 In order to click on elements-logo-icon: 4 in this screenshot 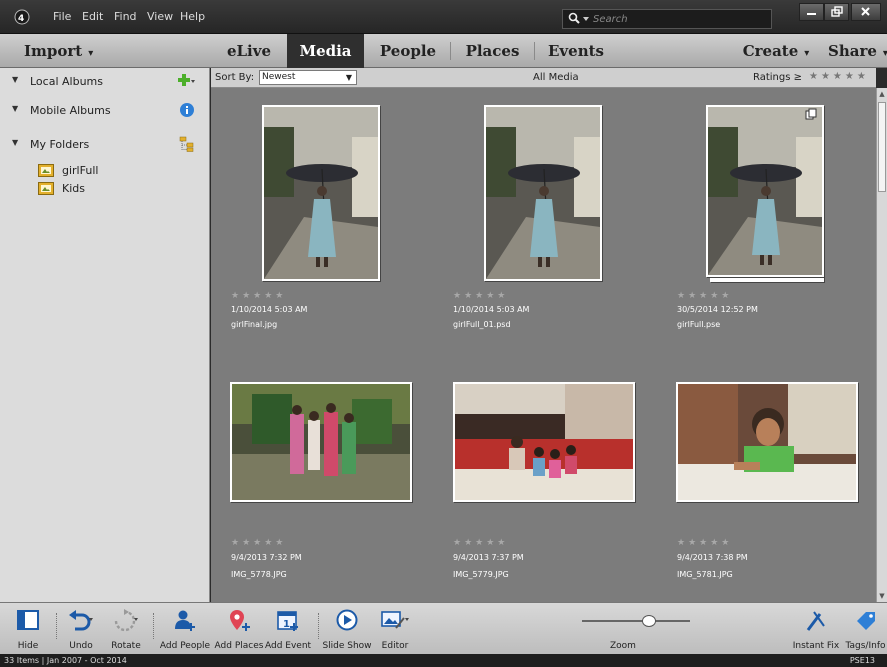, I will do `click(22, 17)`.